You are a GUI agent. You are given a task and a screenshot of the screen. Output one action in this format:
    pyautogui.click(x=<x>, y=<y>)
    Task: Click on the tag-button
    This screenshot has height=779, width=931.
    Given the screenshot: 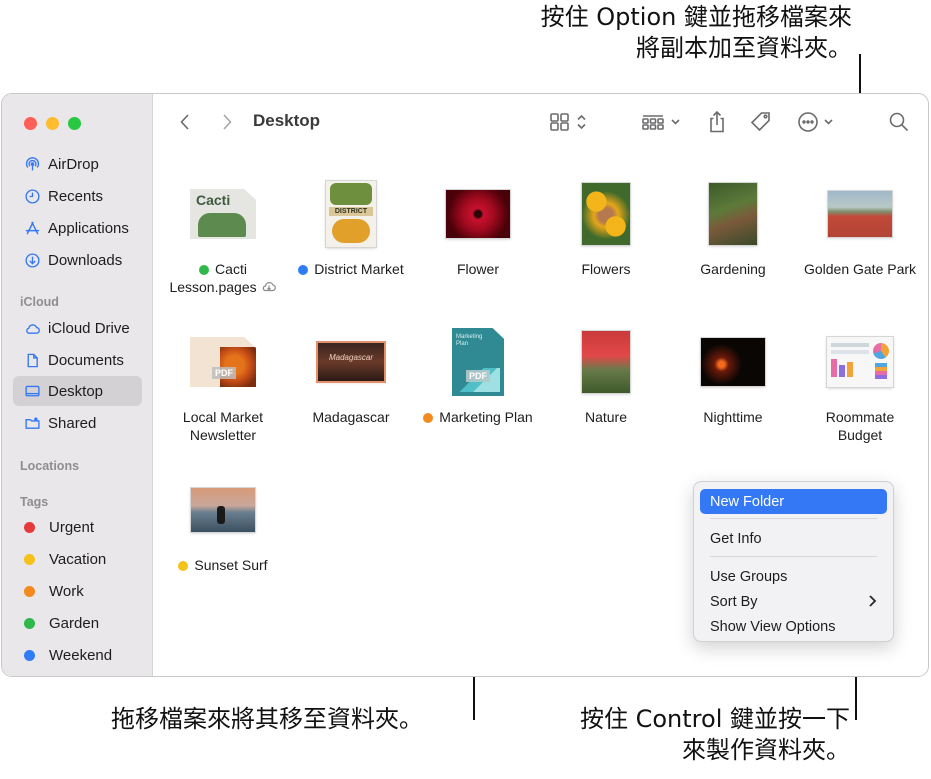 What is the action you would take?
    pyautogui.click(x=761, y=122)
    